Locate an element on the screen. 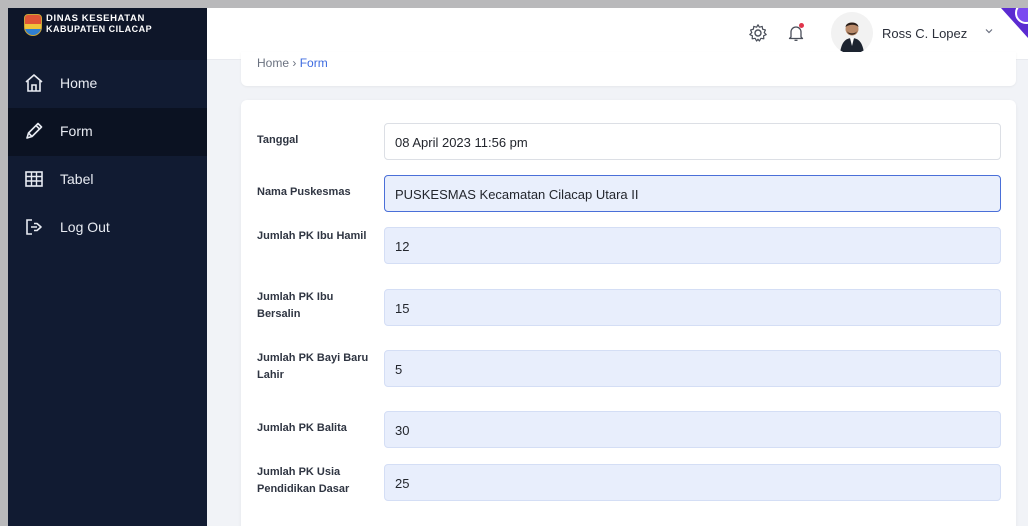 The width and height of the screenshot is (1028, 526). ibu-hamil-input: 12 is located at coordinates (692, 245).